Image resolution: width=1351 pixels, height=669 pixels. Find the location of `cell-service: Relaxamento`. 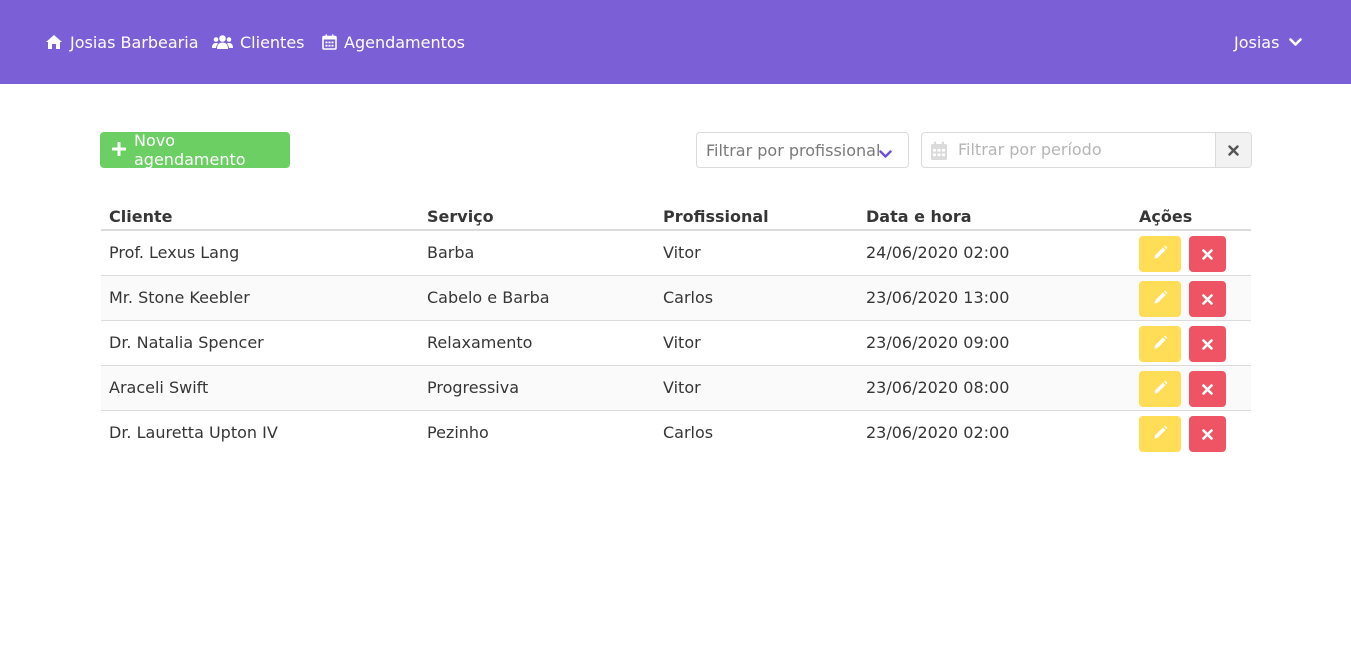

cell-service: Relaxamento is located at coordinates (480, 342).